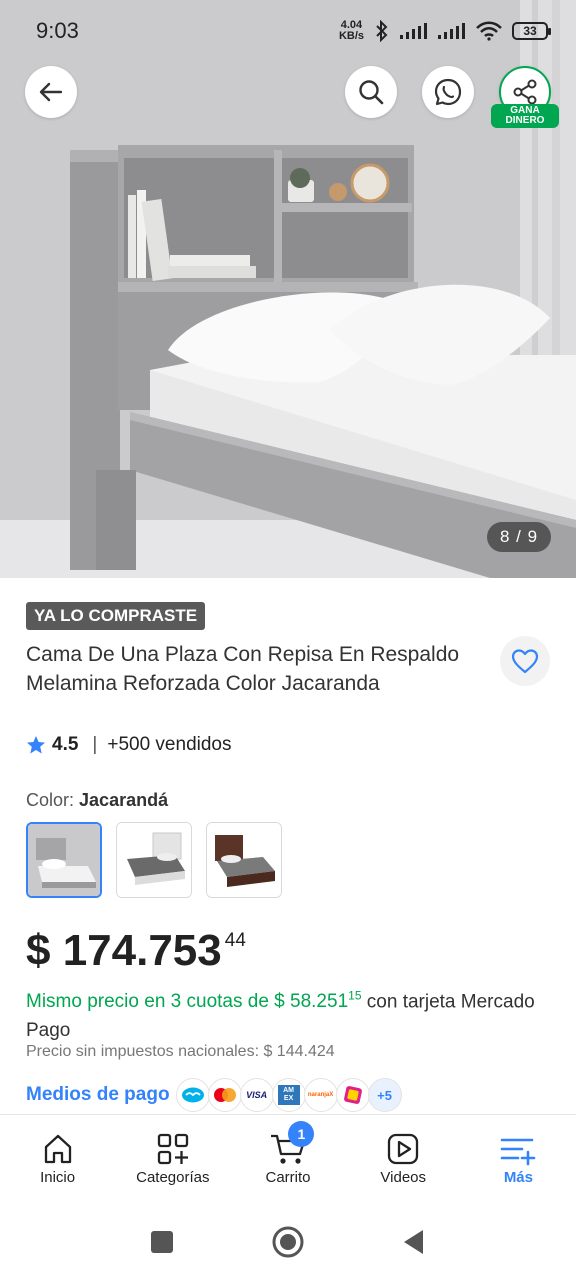 The height and width of the screenshot is (1280, 576). Describe the element at coordinates (169, 744) in the screenshot. I see `sold-count: +500 vendidos` at that location.